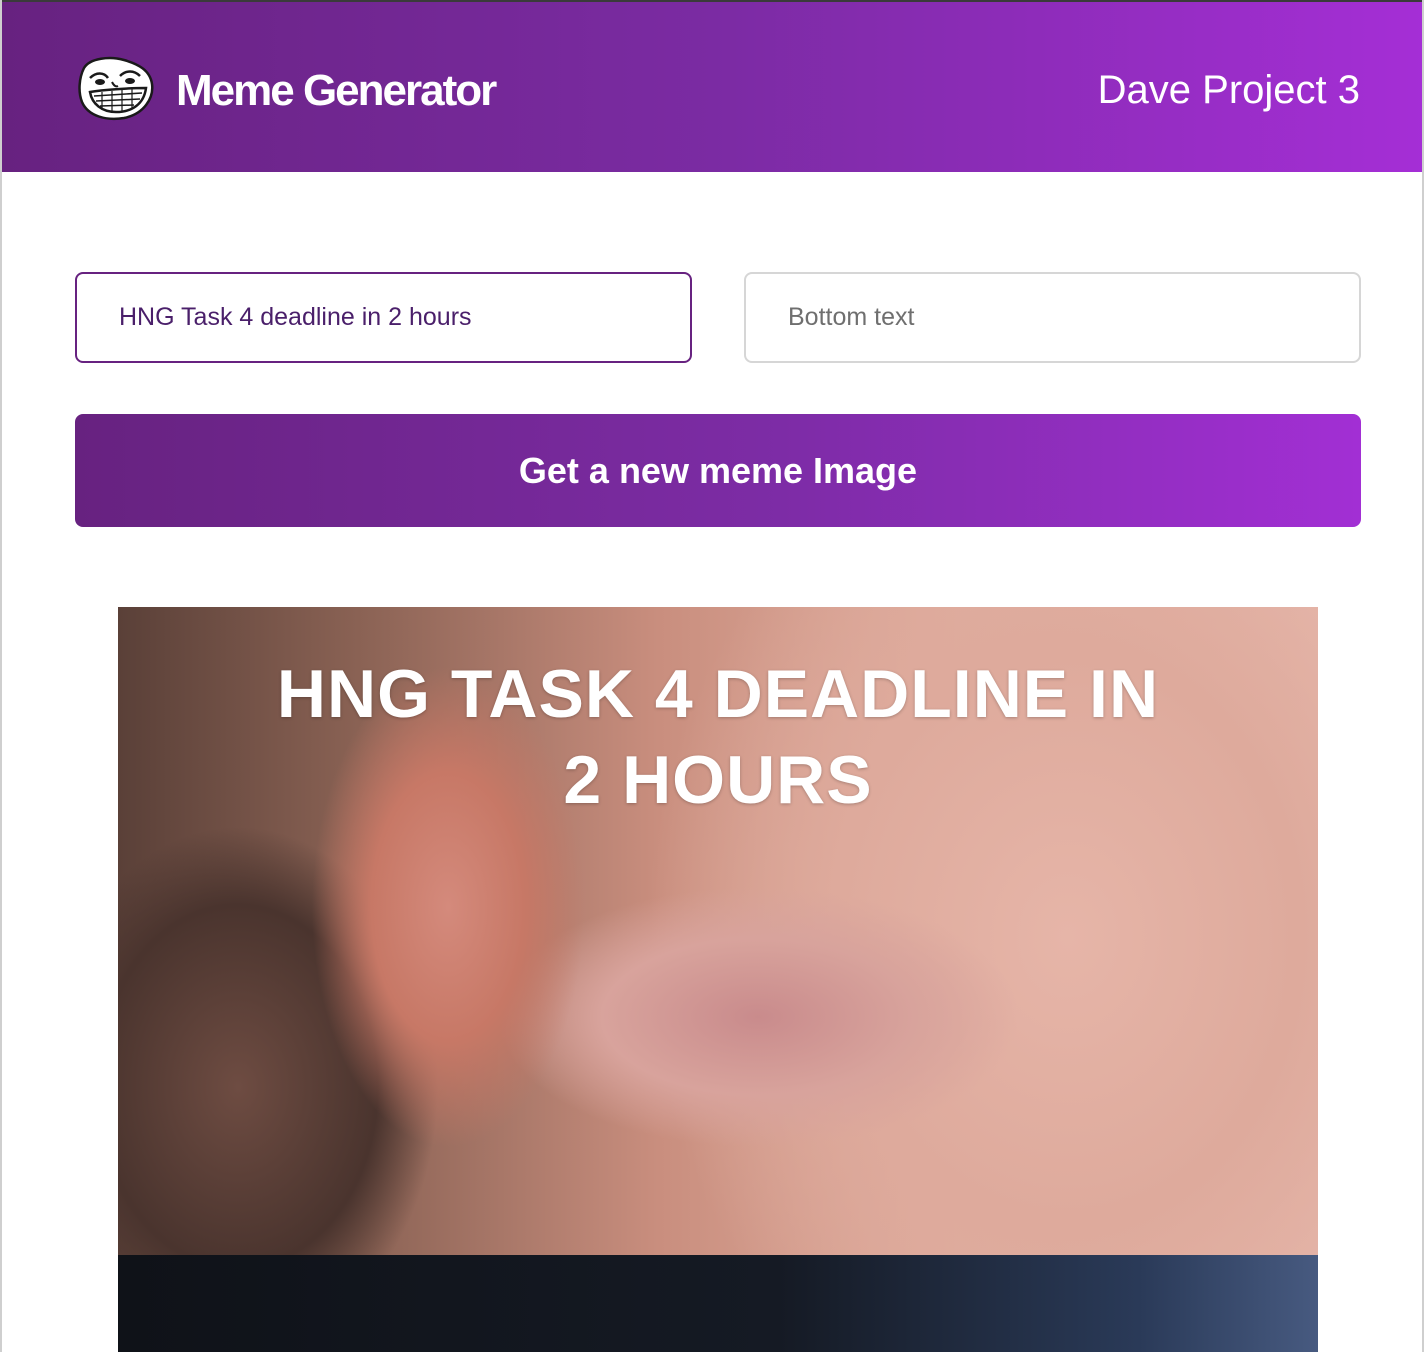  I want to click on get-new-meme-button: Get a new meme Image, so click(718, 470).